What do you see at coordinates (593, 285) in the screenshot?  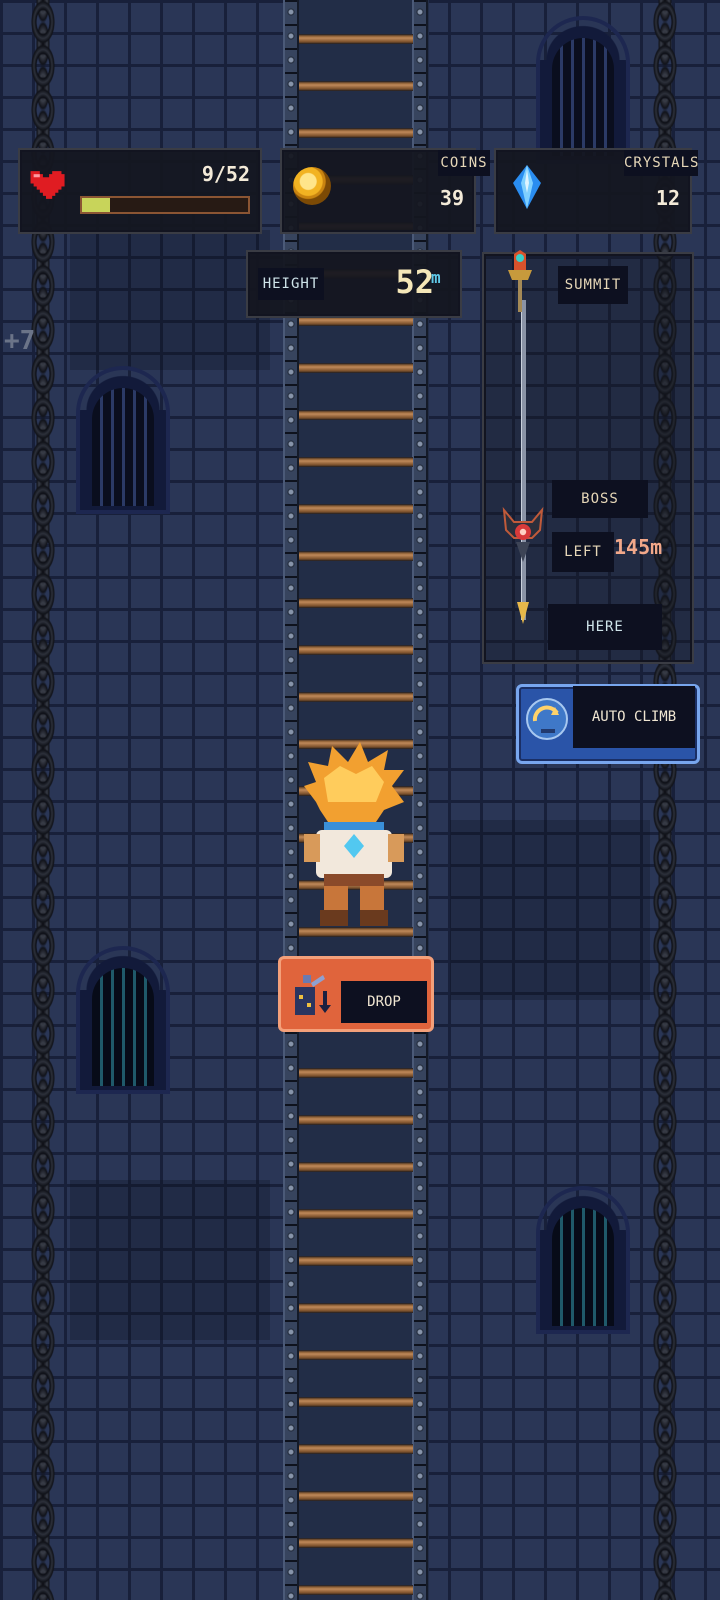 I see `summit-label: SUMMIT` at bounding box center [593, 285].